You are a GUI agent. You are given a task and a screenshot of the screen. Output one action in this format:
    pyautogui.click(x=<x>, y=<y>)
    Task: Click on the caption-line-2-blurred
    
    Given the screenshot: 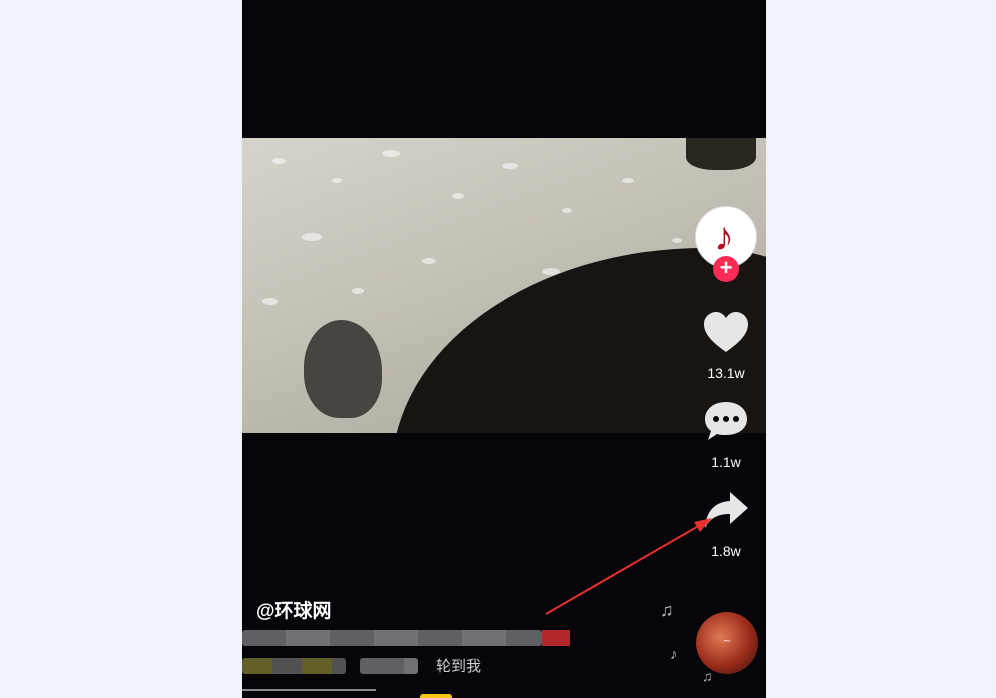 What is the action you would take?
    pyautogui.click(x=294, y=666)
    